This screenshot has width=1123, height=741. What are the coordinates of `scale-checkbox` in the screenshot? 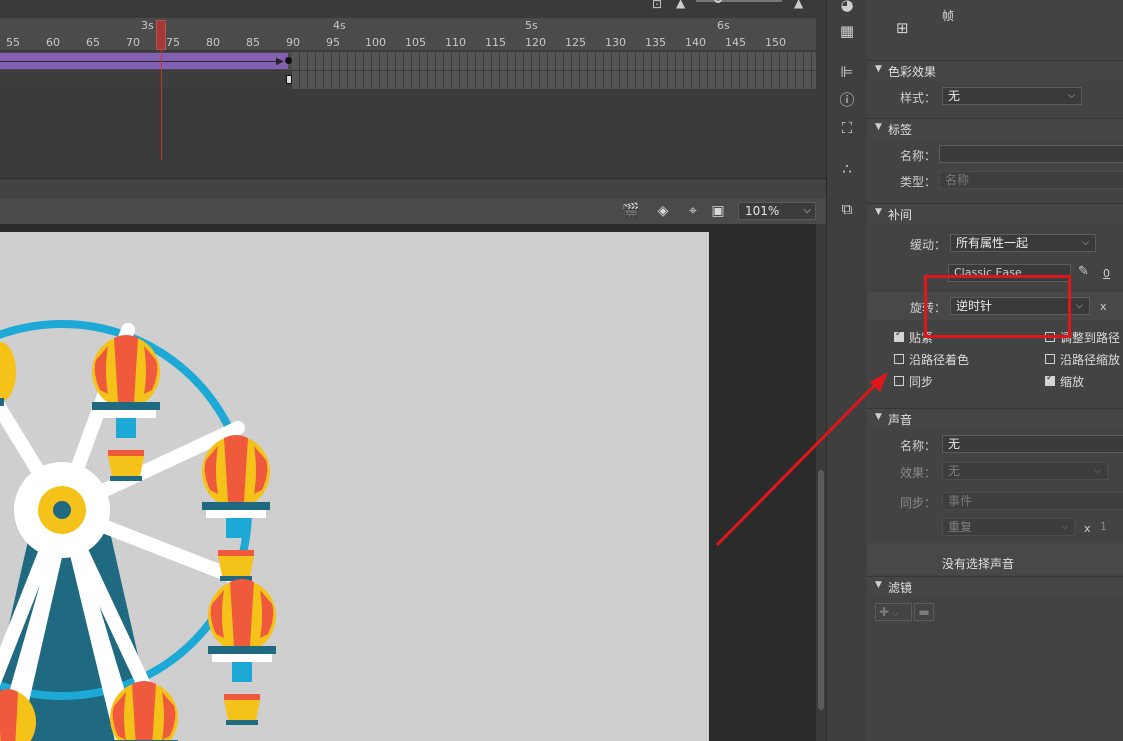 It's located at (1050, 379).